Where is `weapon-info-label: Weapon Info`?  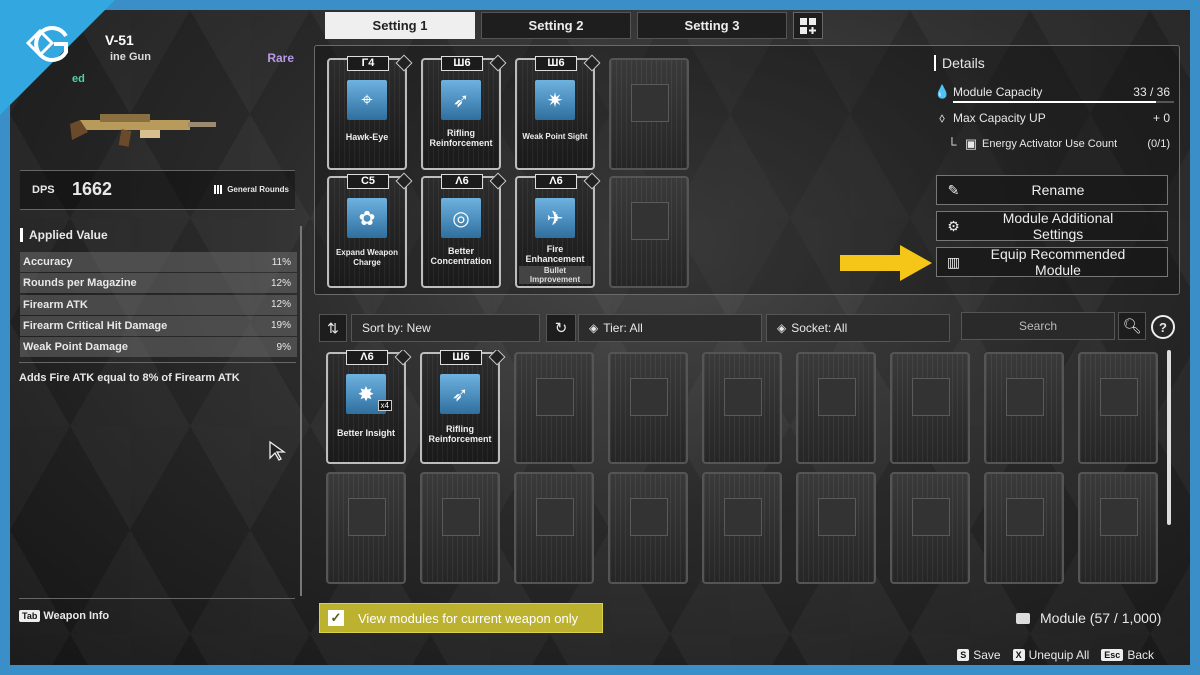
weapon-info-label: Weapon Info is located at coordinates (76, 616).